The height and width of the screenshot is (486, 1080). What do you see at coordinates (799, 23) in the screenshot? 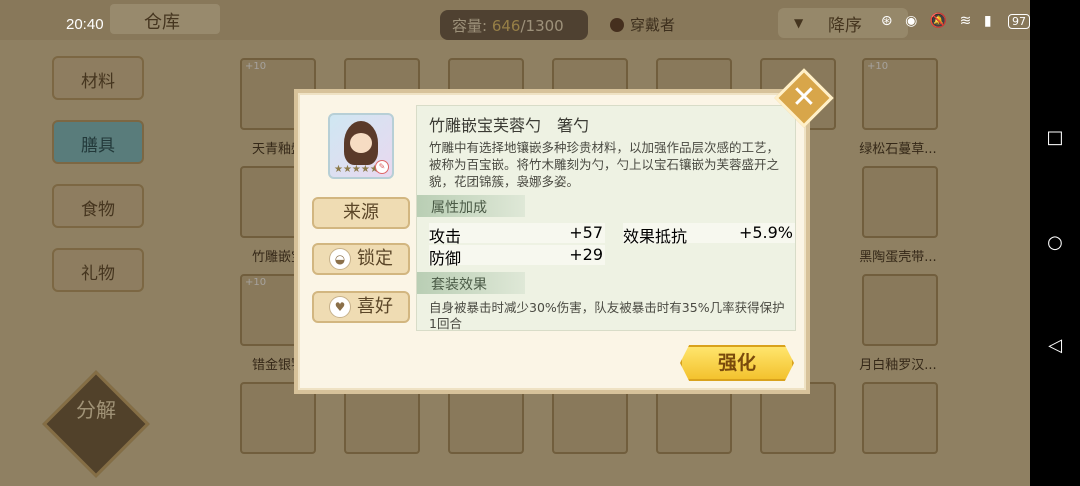
I see `triangle-down-icon: ▼` at bounding box center [799, 23].